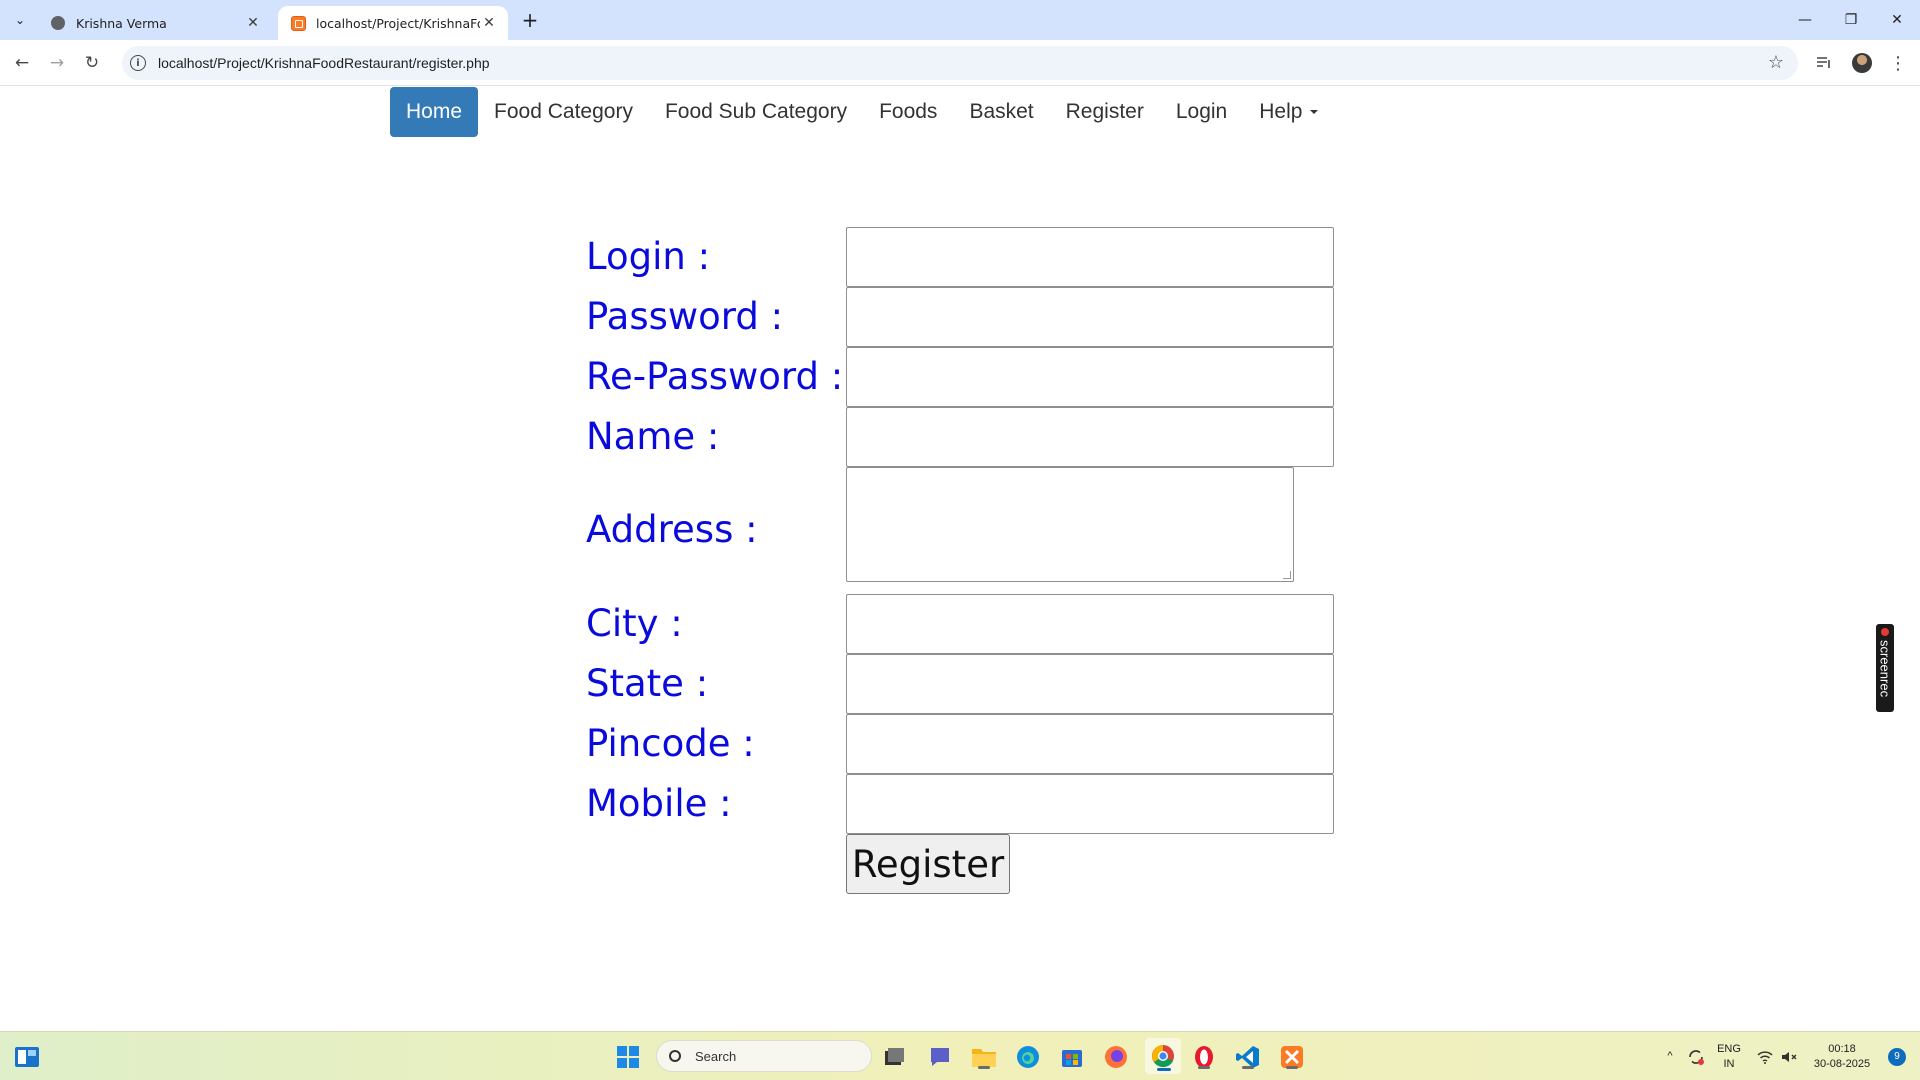 Image resolution: width=1920 pixels, height=1080 pixels. What do you see at coordinates (1805, 20) in the screenshot?
I see `minimize-icon: —` at bounding box center [1805, 20].